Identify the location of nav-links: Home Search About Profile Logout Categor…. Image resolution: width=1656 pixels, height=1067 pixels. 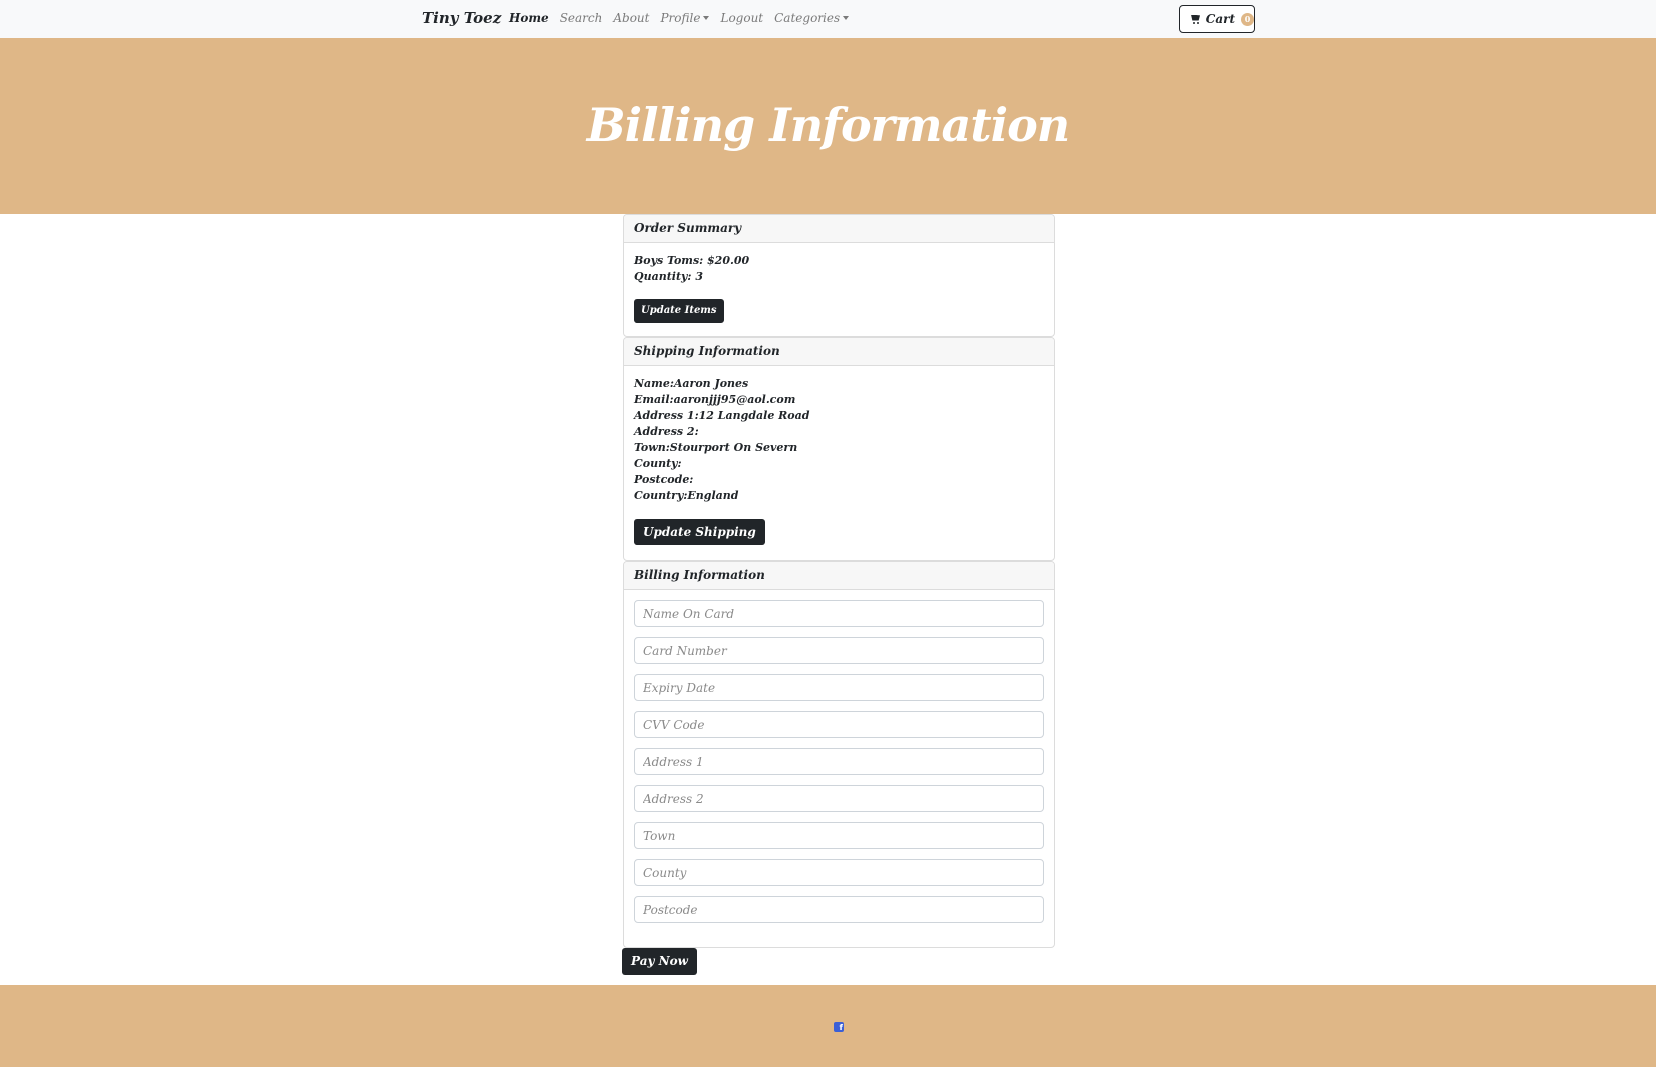
(679, 18).